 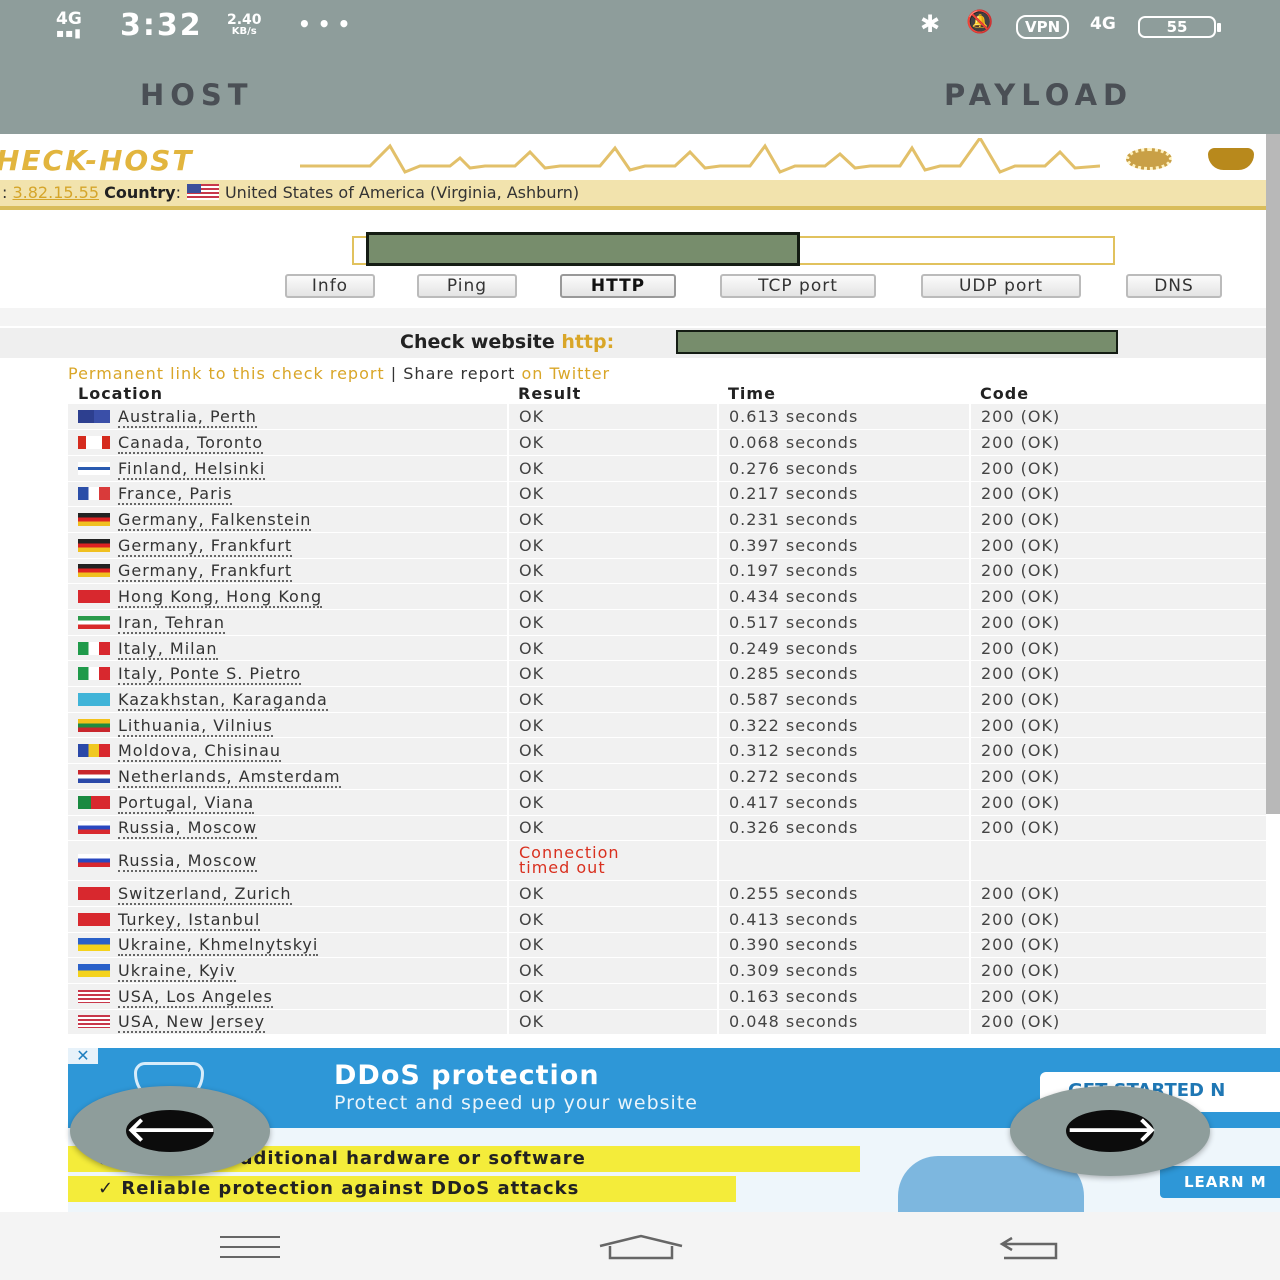 I want to click on cell-location: Portugal, Viana, so click(x=288, y=802).